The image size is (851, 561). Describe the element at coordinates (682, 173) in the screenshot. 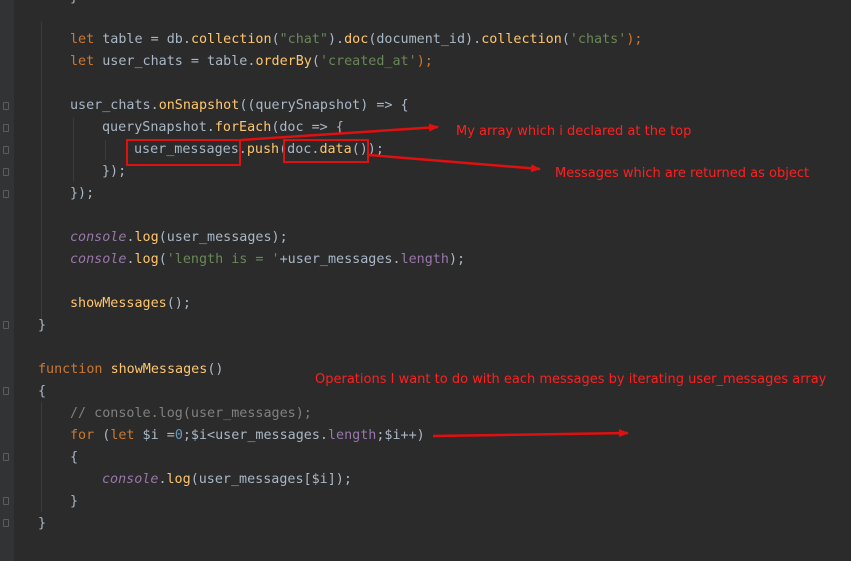

I see `object-annotation: Messages which are returned as object` at that location.